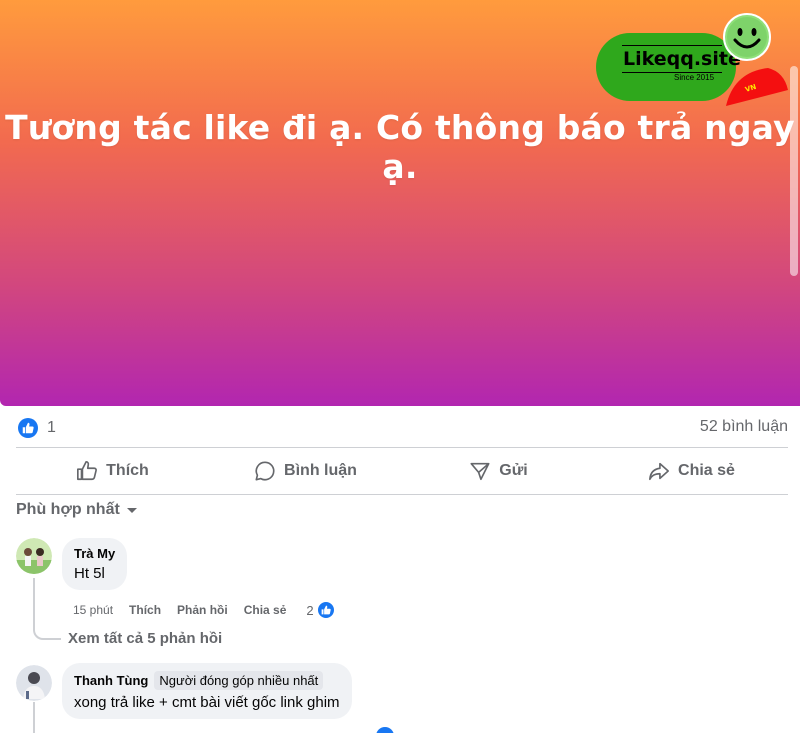 Image resolution: width=800 pixels, height=733 pixels. I want to click on thumbs-up-icon, so click(87, 471).